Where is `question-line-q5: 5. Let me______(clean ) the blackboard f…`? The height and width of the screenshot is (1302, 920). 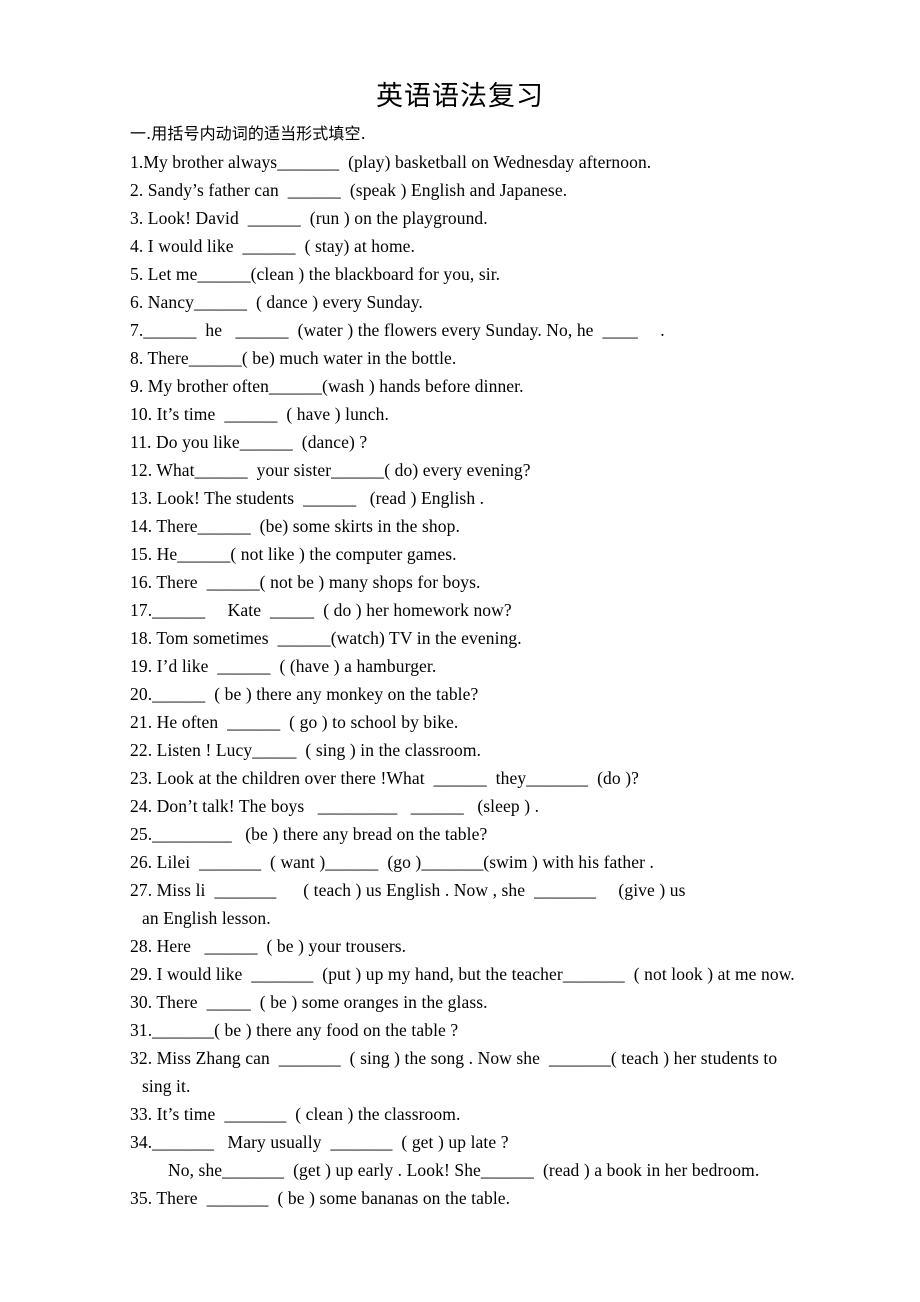
question-line-q5: 5. Let me______(clean ) the blackboard f… is located at coordinates (315, 274).